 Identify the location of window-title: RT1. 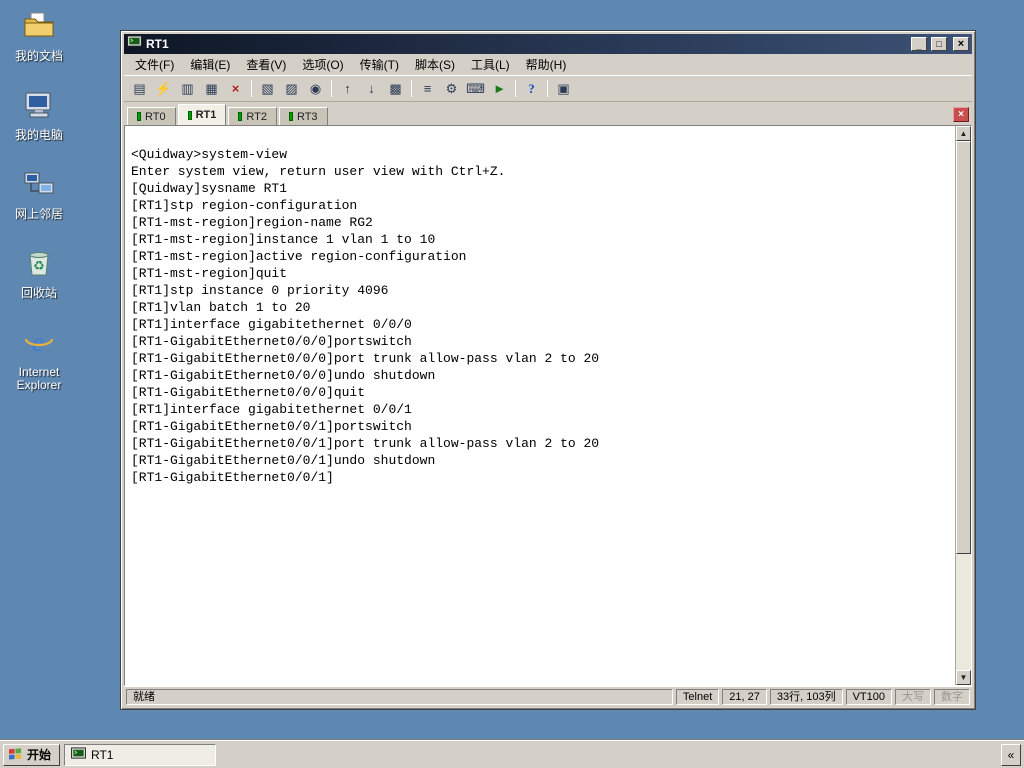
(157, 44).